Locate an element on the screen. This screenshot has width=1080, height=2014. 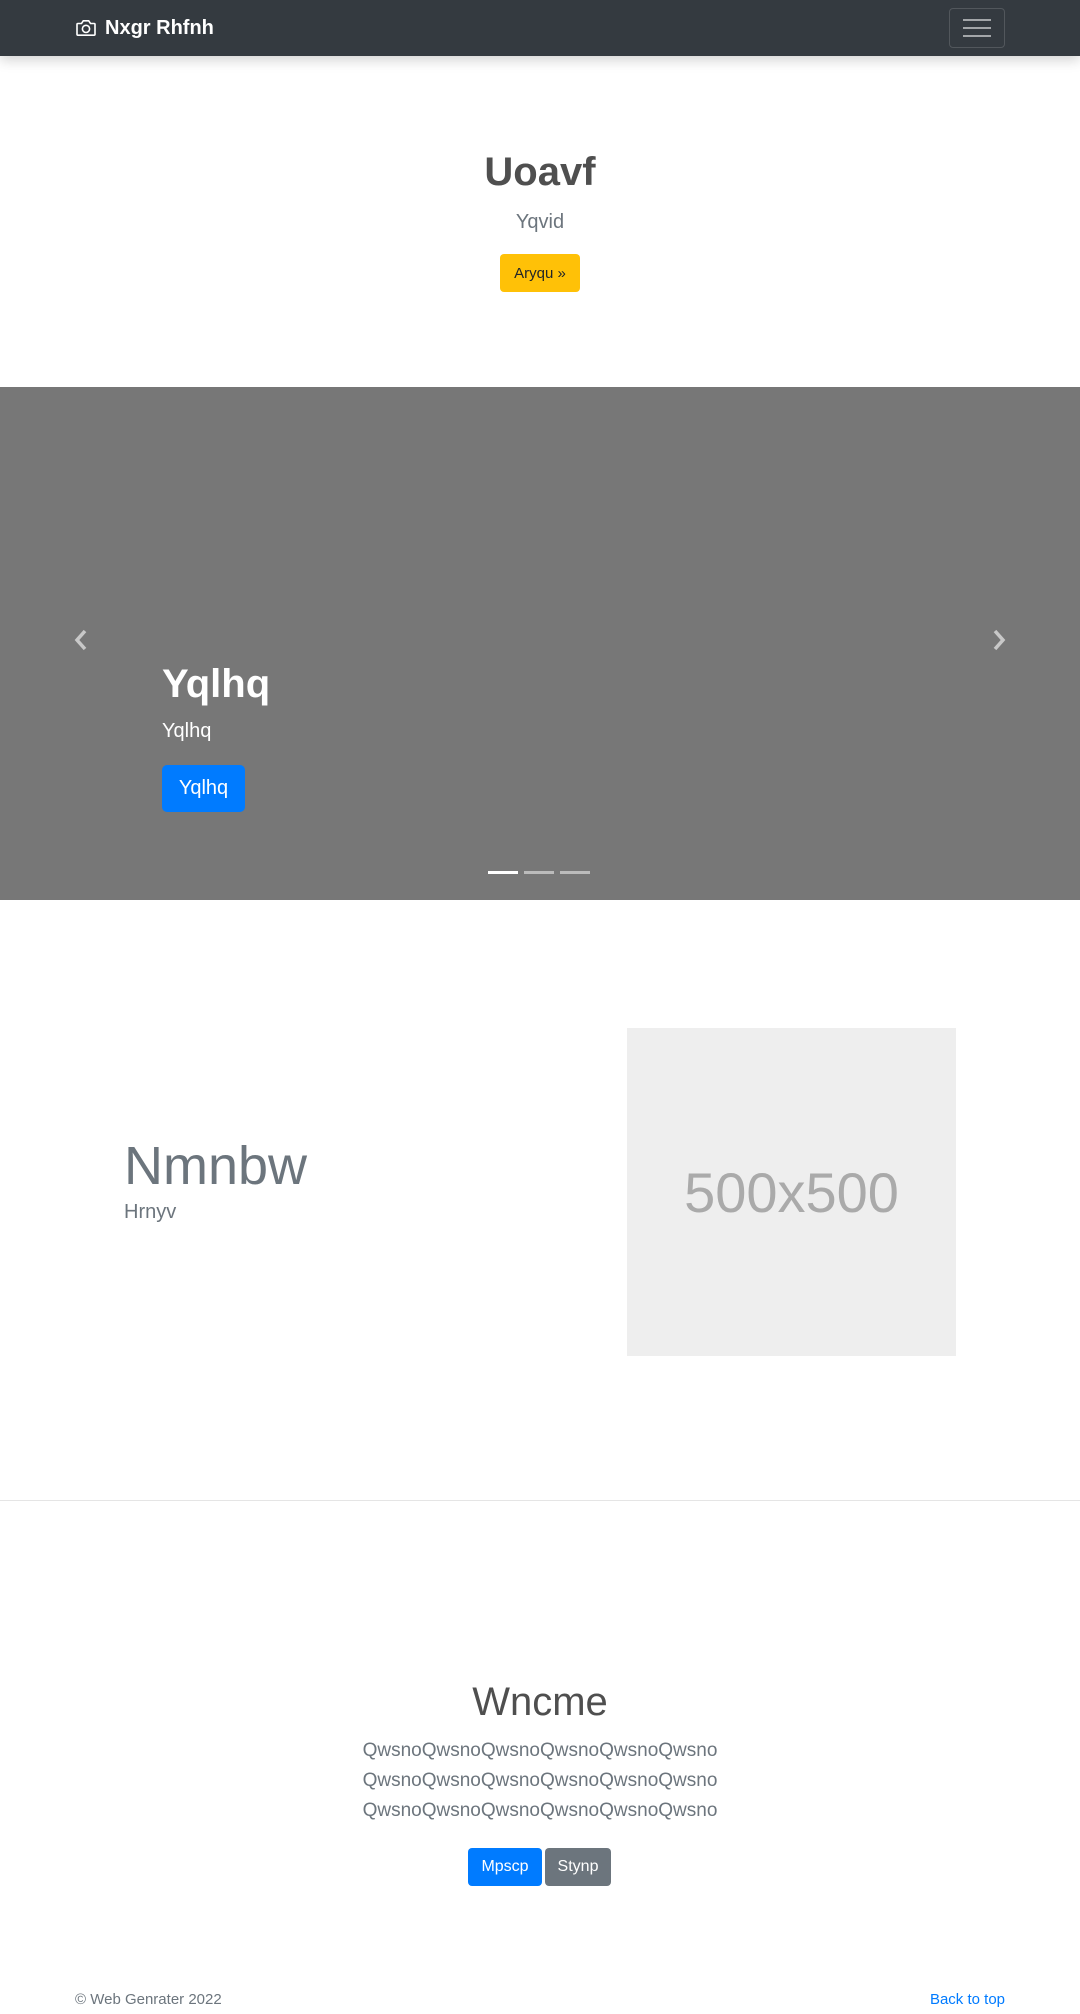
copyright-text: © Web Genrater 2022 is located at coordinates (148, 1999).